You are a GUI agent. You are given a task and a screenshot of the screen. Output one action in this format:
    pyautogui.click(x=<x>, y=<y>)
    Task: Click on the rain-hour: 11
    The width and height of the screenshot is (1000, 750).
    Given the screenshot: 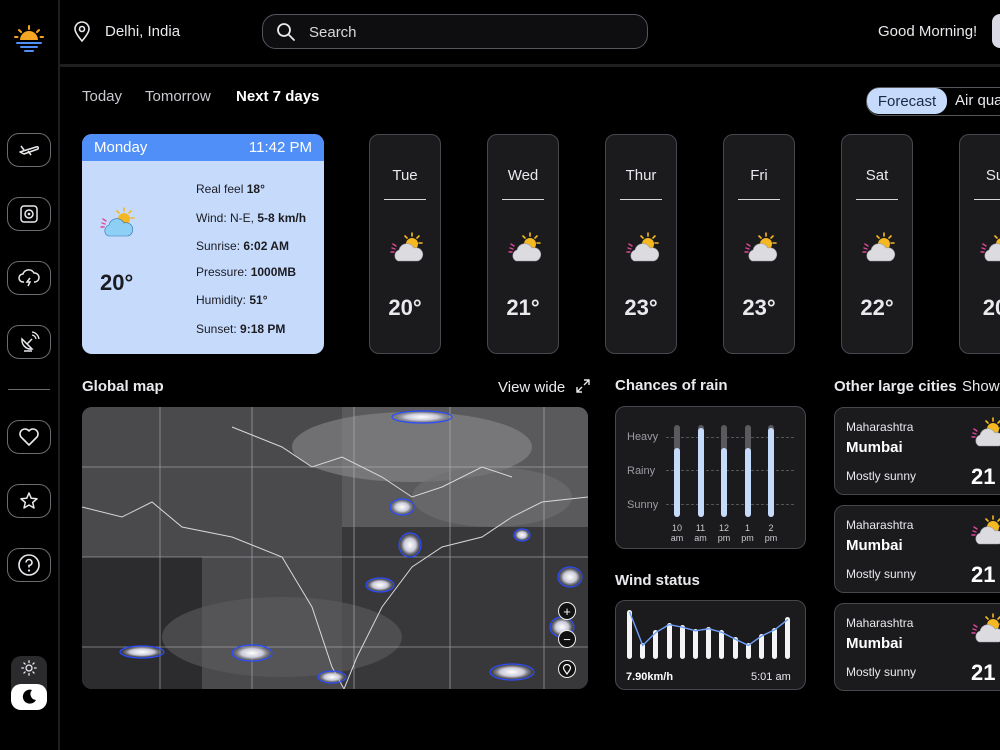 What is the action you would take?
    pyautogui.click(x=700, y=528)
    